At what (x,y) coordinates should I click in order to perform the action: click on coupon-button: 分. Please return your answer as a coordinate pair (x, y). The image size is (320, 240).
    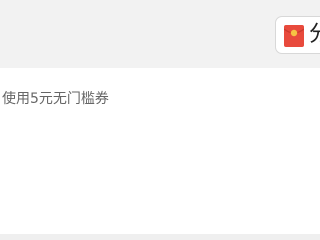
    Looking at the image, I should click on (297, 35).